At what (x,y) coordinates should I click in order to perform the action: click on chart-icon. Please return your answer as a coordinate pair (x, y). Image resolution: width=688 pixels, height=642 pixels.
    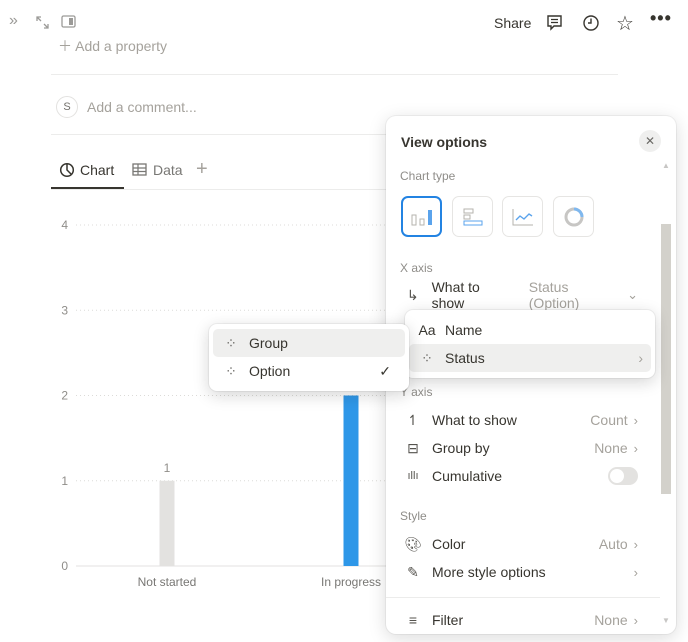
    Looking at the image, I should click on (67, 170).